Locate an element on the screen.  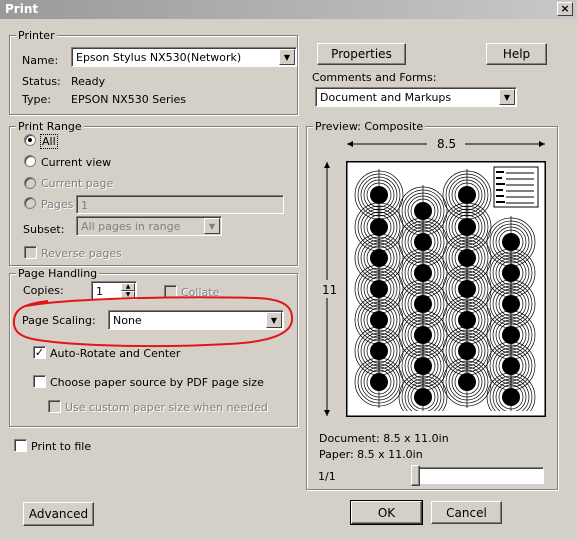
radio-current-view-label: Current view is located at coordinates (76, 162).